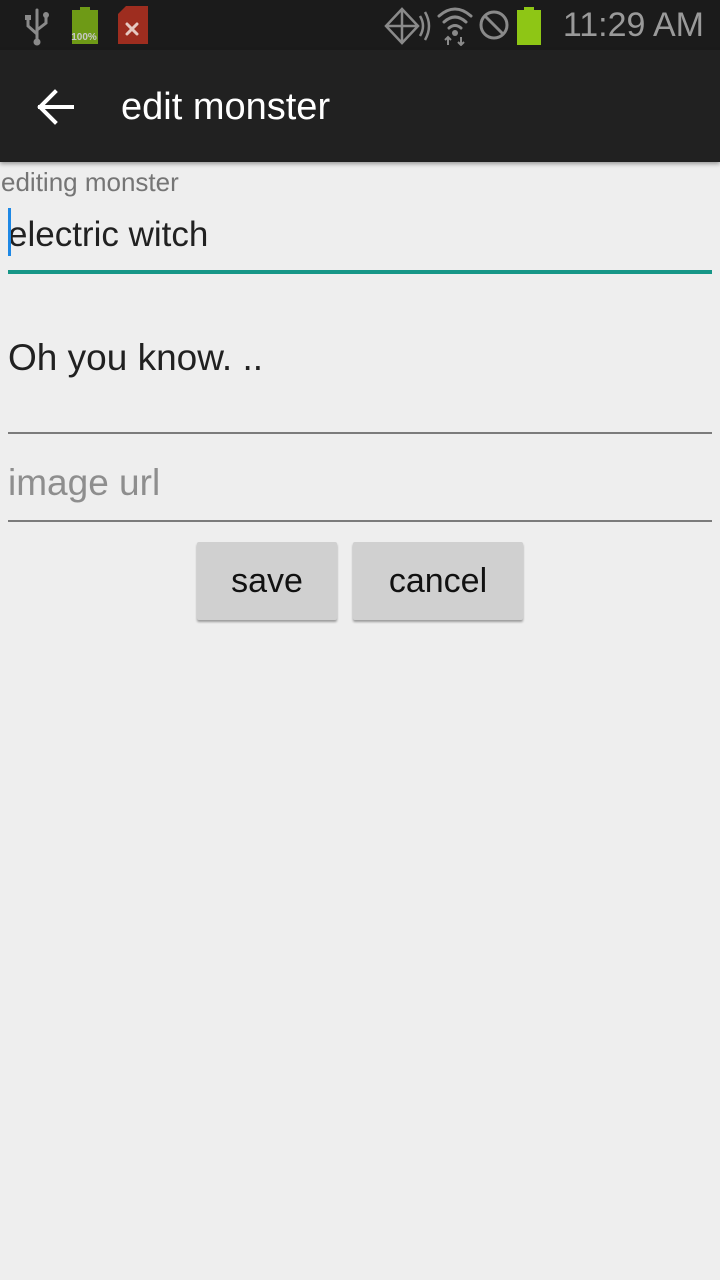 This screenshot has width=720, height=1280. I want to click on back-button, so click(56, 107).